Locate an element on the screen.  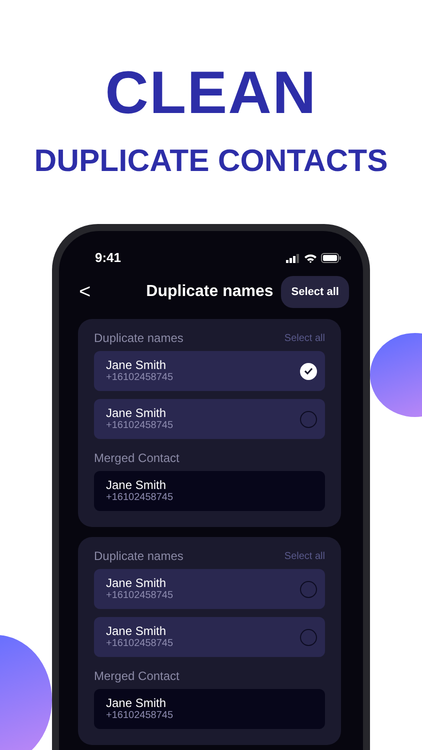
headline: CLEAN is located at coordinates (211, 90).